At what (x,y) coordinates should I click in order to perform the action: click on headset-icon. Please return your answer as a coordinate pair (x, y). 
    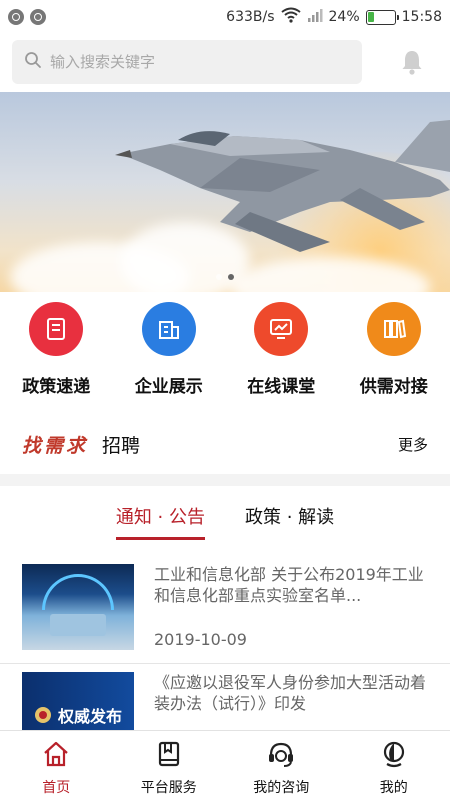
    Looking at the image, I should click on (281, 754).